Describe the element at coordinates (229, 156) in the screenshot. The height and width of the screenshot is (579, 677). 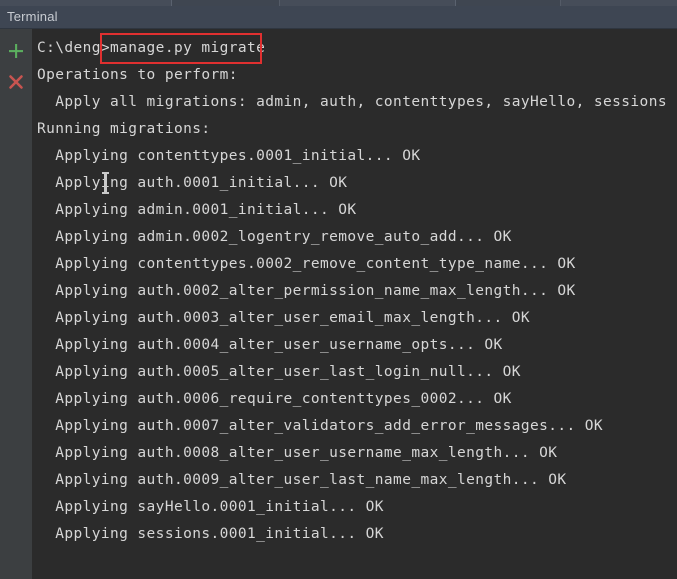
I see `terminal-line: Applying contenttypes.0001_initial... OK` at that location.